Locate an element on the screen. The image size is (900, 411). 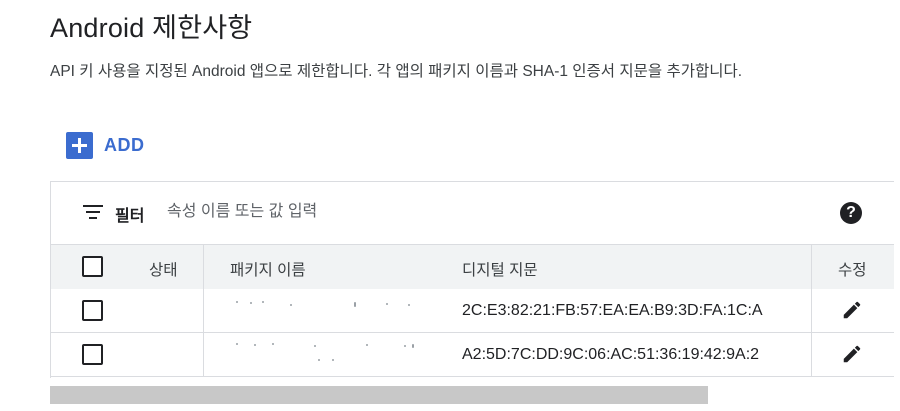
fingerprint-cell: A2:5D:7C:DD:9C:06:AC:51:36:19:42:9A:2 is located at coordinates (611, 354).